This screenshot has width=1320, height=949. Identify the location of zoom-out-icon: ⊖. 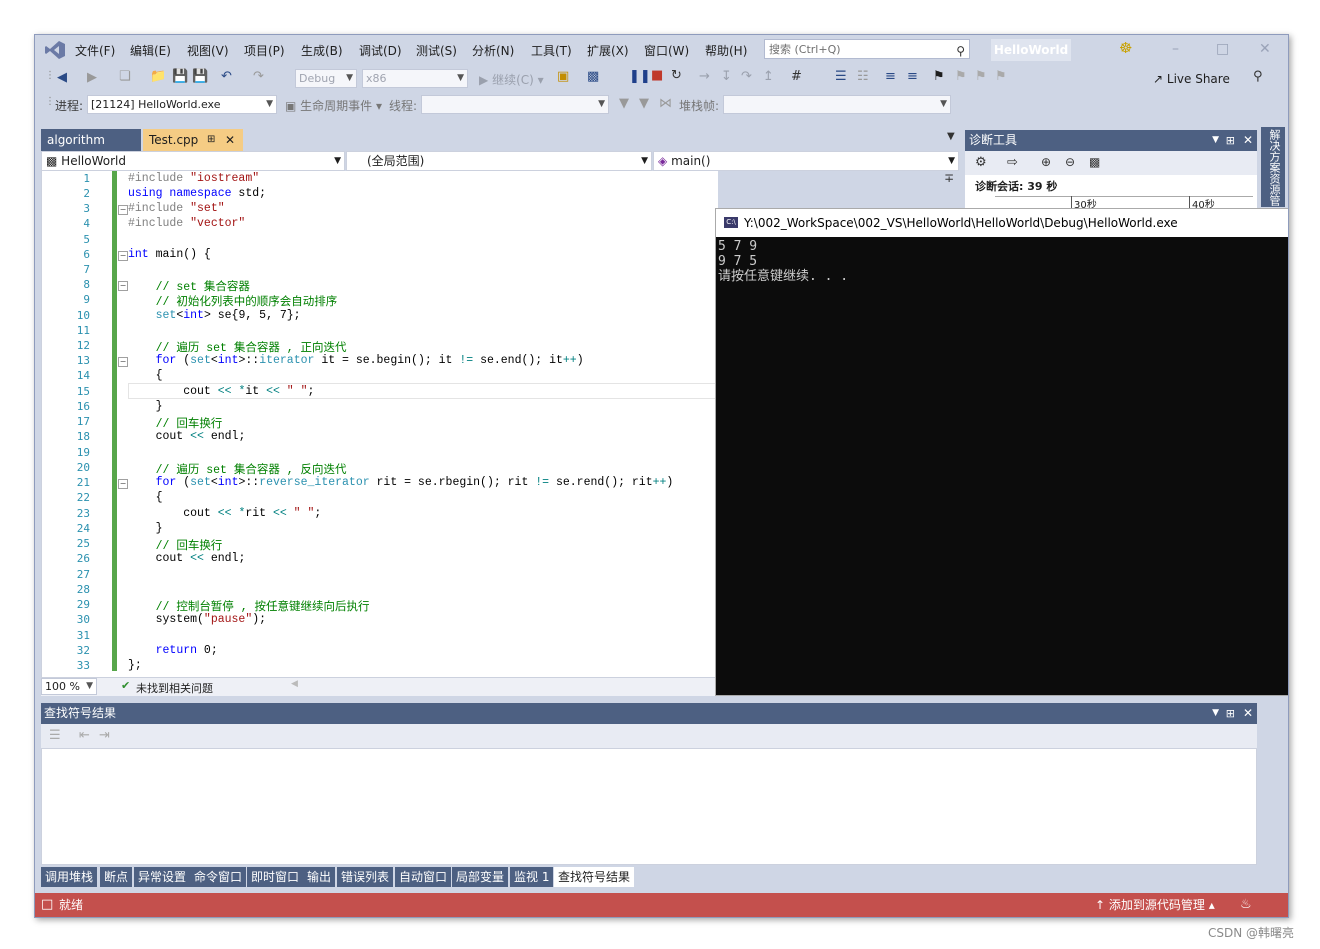
(1070, 162).